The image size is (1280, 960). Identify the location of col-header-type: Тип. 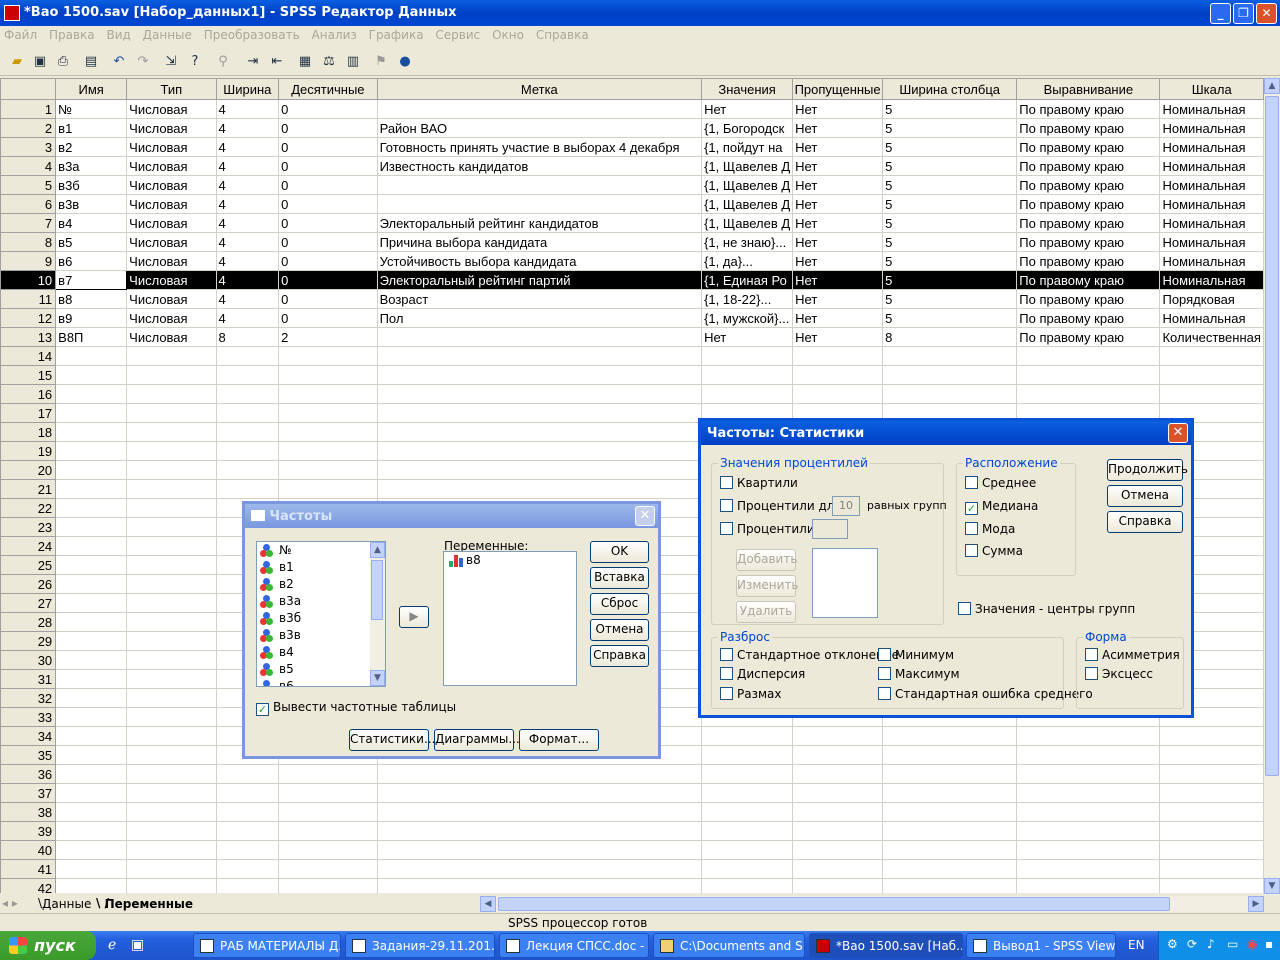
(171, 89).